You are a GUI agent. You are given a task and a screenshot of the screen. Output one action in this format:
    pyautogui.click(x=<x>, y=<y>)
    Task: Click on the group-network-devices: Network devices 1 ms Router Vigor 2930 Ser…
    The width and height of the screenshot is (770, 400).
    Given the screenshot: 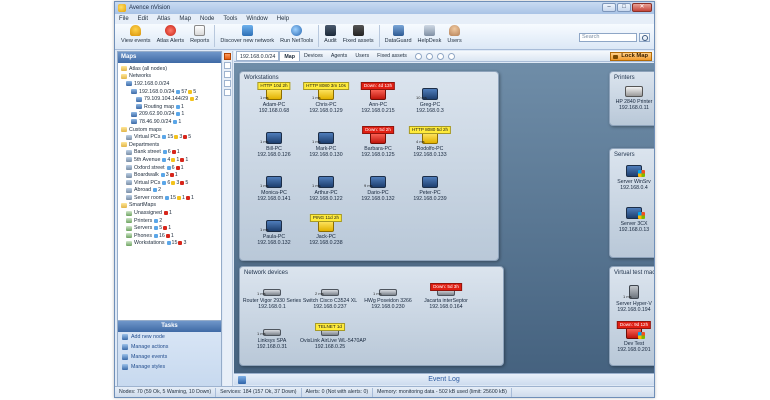 What is the action you would take?
    pyautogui.click(x=371, y=316)
    